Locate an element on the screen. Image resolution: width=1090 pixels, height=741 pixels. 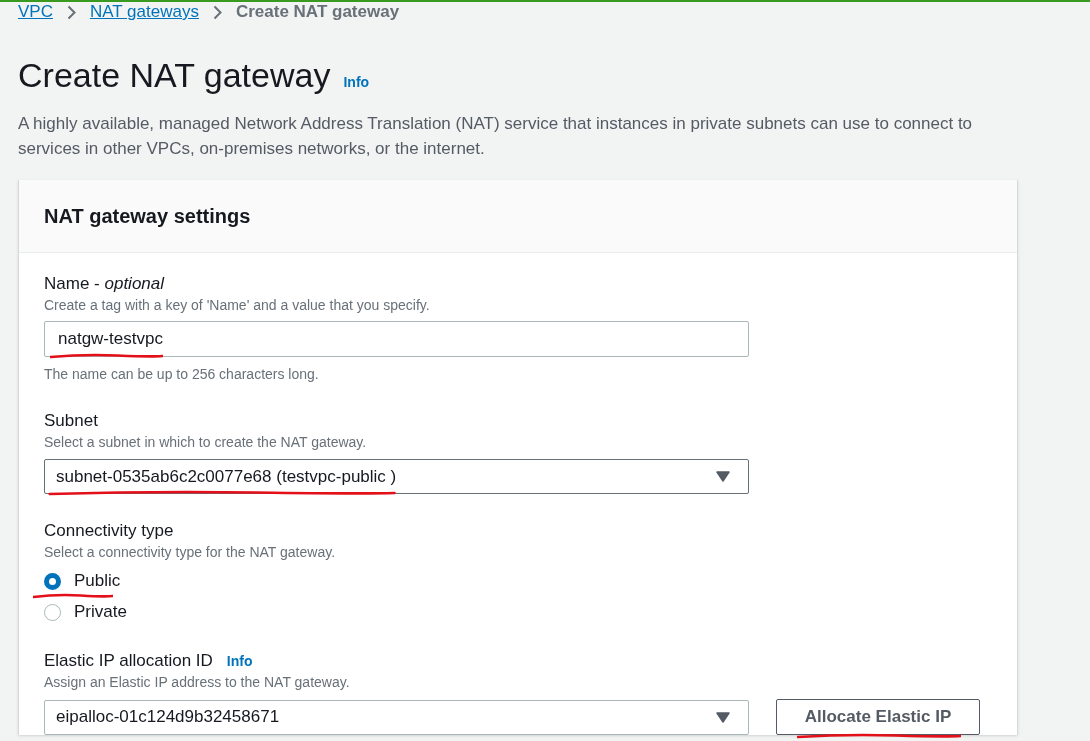
page-description: A highly available, managed Network Address Translation (NAT) service that instances in private subnets can use to connect to services in other VPCs, on-premises networks, or the internet. is located at coordinates (496, 136).